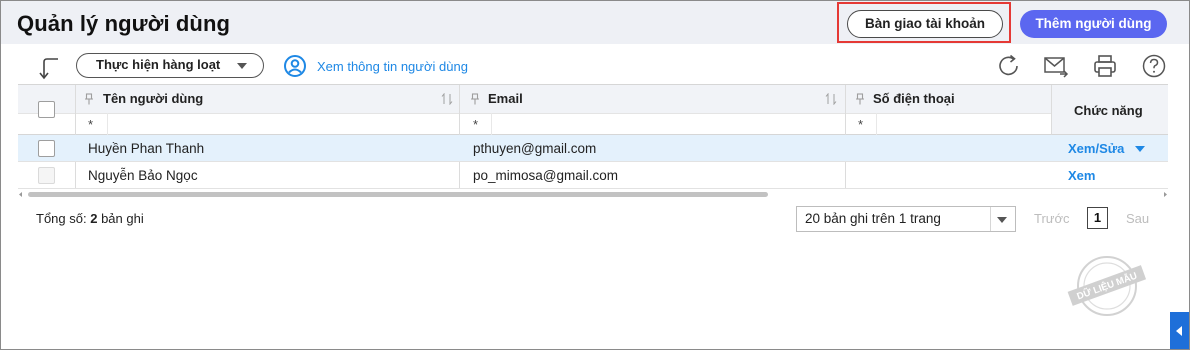  Describe the element at coordinates (1154, 66) in the screenshot. I see `help-icon` at that location.